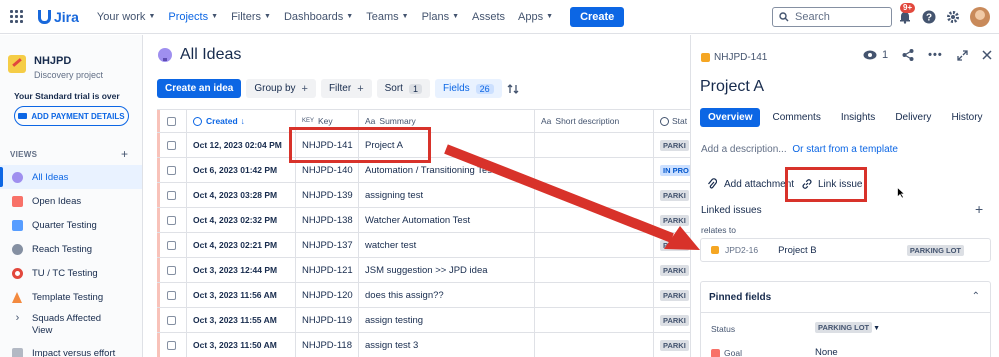 The image size is (999, 357). What do you see at coordinates (468, 88) in the screenshot?
I see `fields-button: Fields 26` at bounding box center [468, 88].